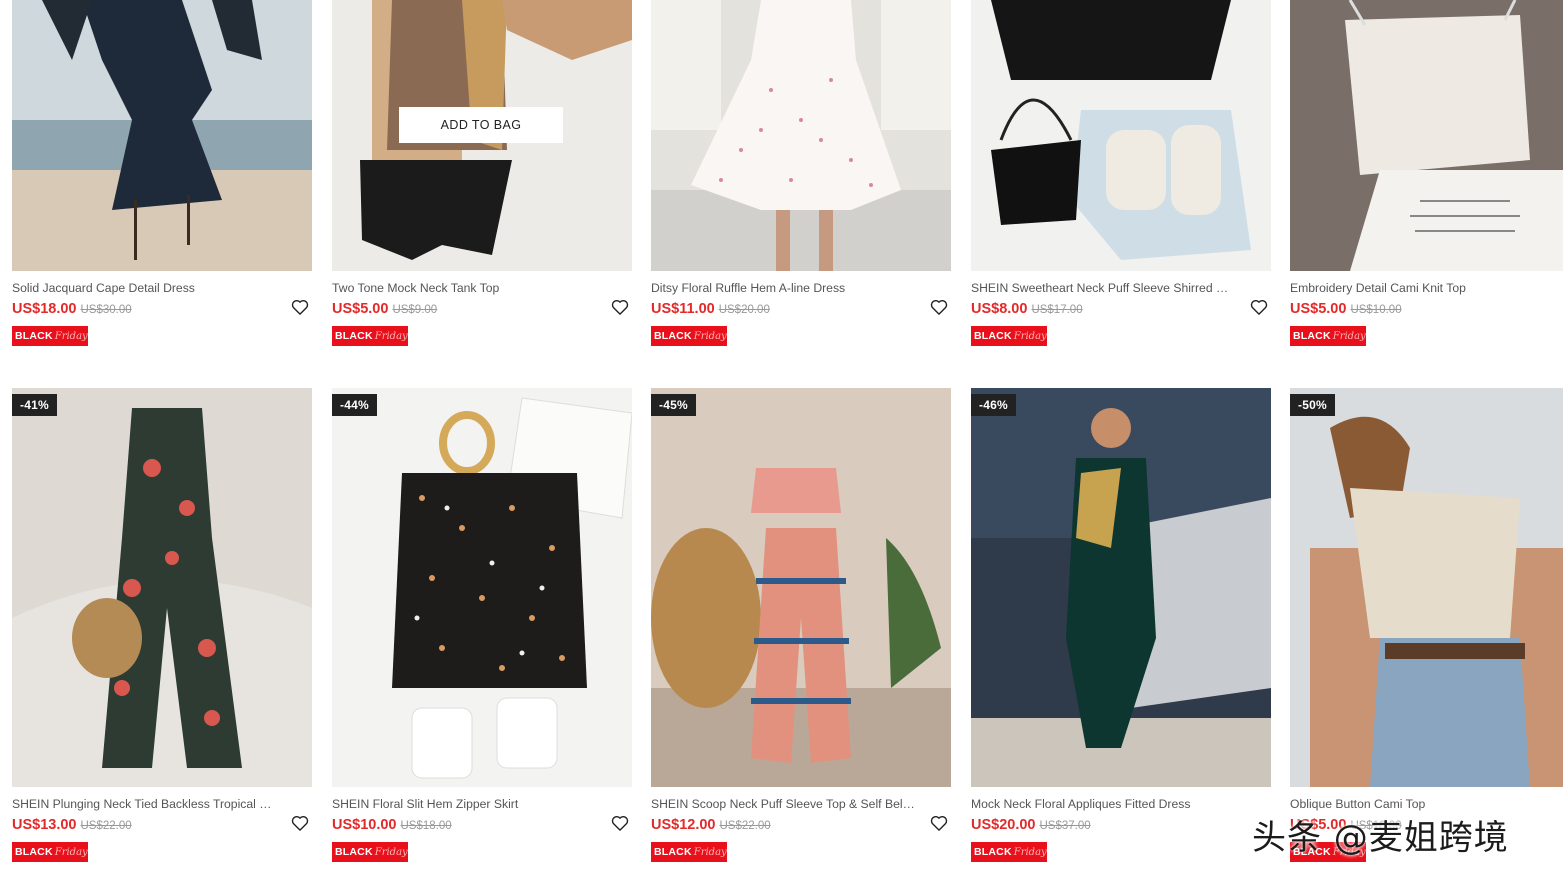 This screenshot has width=1563, height=877. I want to click on original-price: US$30.00, so click(106, 310).